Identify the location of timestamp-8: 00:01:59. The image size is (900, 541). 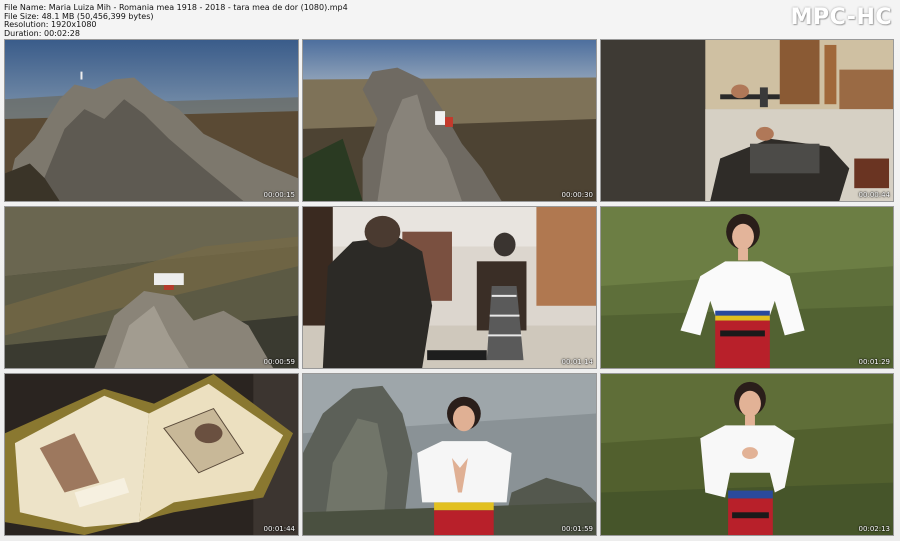
(577, 529).